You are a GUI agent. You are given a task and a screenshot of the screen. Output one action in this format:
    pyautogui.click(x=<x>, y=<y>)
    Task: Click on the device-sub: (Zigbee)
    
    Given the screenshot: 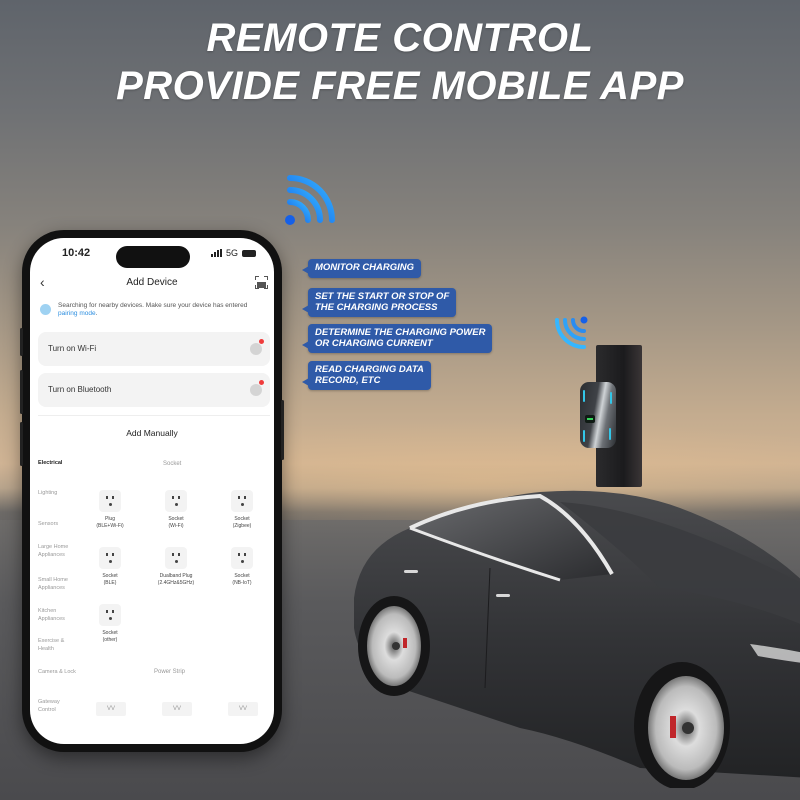 What is the action you would take?
    pyautogui.click(x=242, y=525)
    